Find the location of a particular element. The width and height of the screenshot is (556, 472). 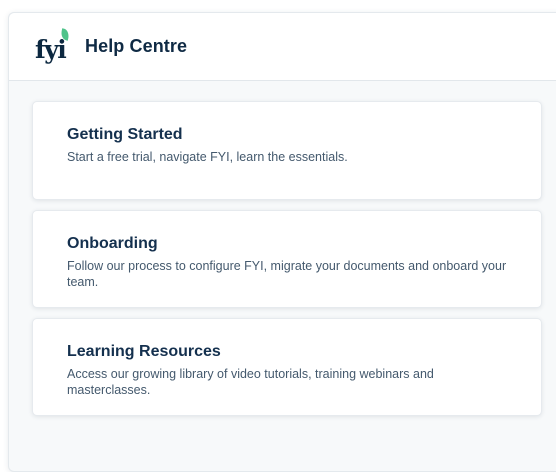

help-centre-header: fyi Help Centre is located at coordinates (282, 47).